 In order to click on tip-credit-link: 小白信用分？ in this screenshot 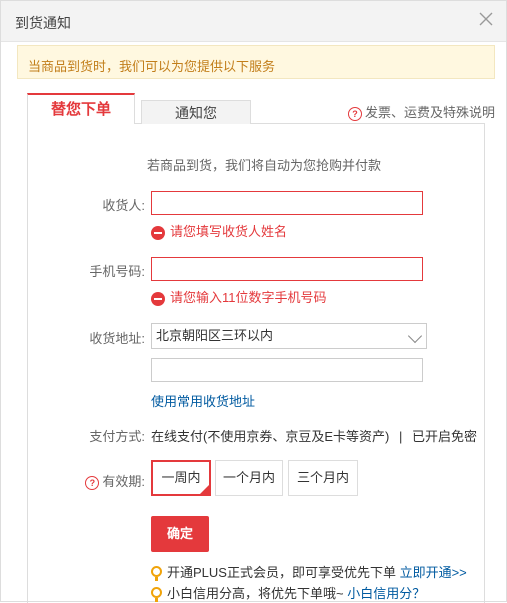, I will do `click(386, 593)`.